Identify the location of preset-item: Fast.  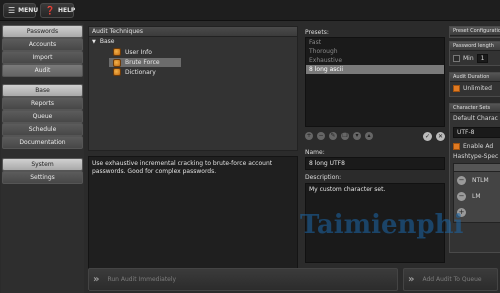
(375, 42).